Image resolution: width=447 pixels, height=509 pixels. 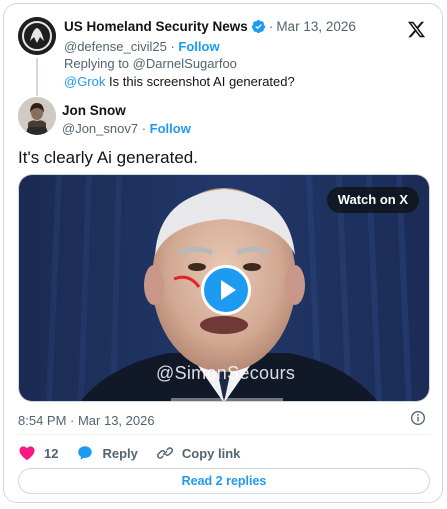 I want to click on video-watermark: @SimonSecours, so click(x=226, y=373).